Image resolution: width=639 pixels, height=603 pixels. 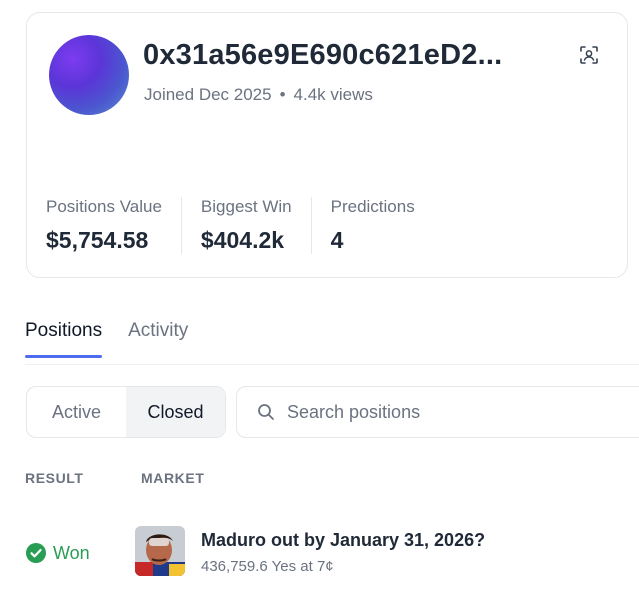 What do you see at coordinates (97, 240) in the screenshot?
I see `stat-value: $5,754.58` at bounding box center [97, 240].